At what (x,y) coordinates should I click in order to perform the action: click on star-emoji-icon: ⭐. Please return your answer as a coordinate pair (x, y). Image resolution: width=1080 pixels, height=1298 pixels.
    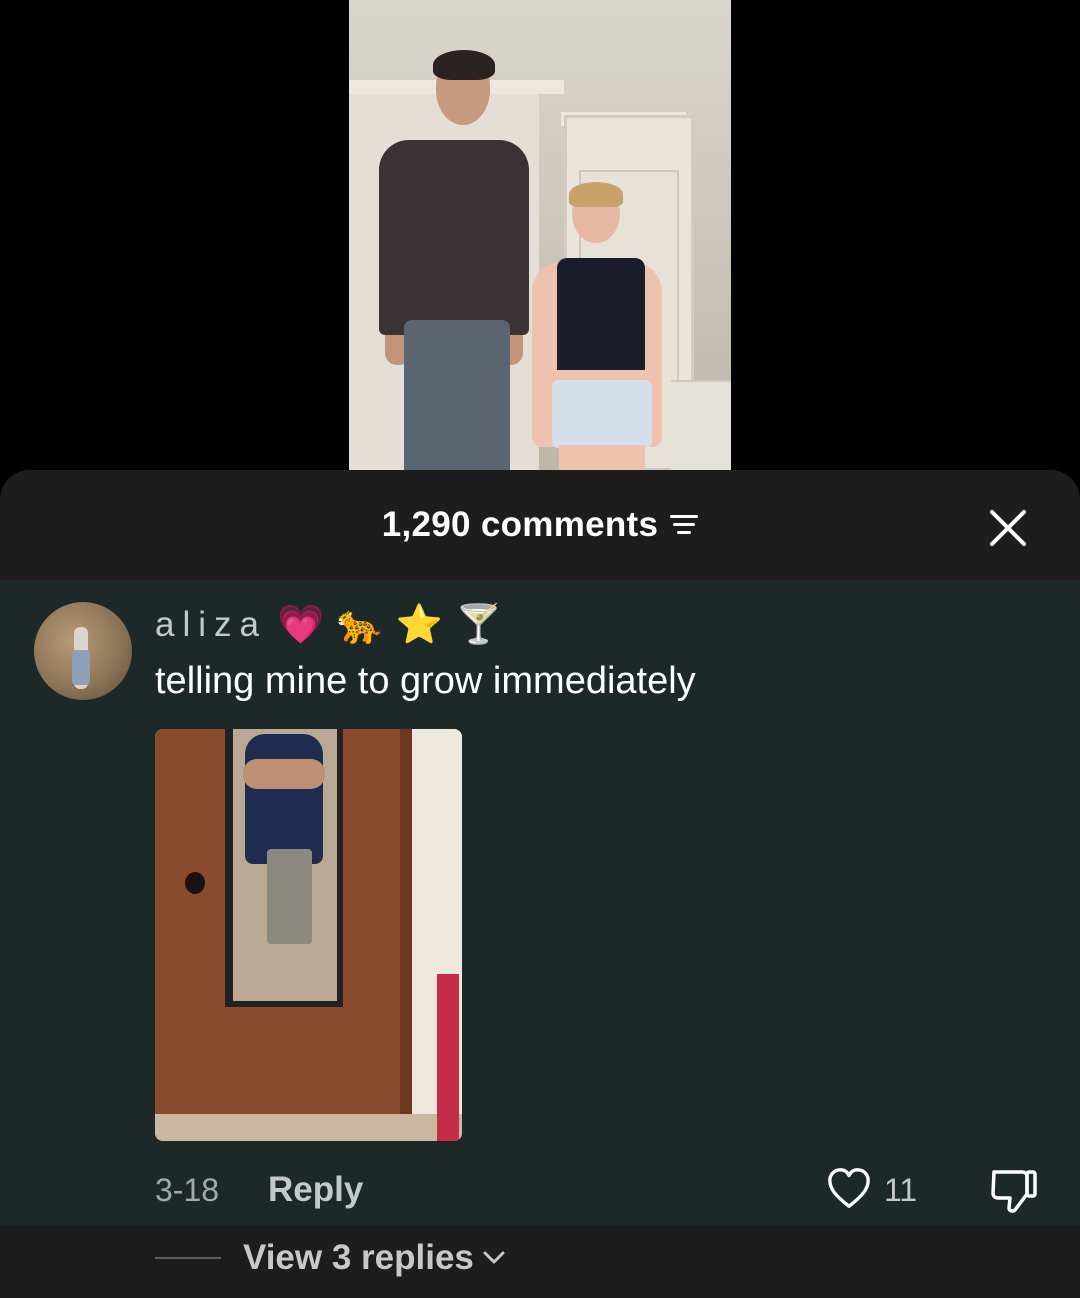
    Looking at the image, I should click on (423, 625).